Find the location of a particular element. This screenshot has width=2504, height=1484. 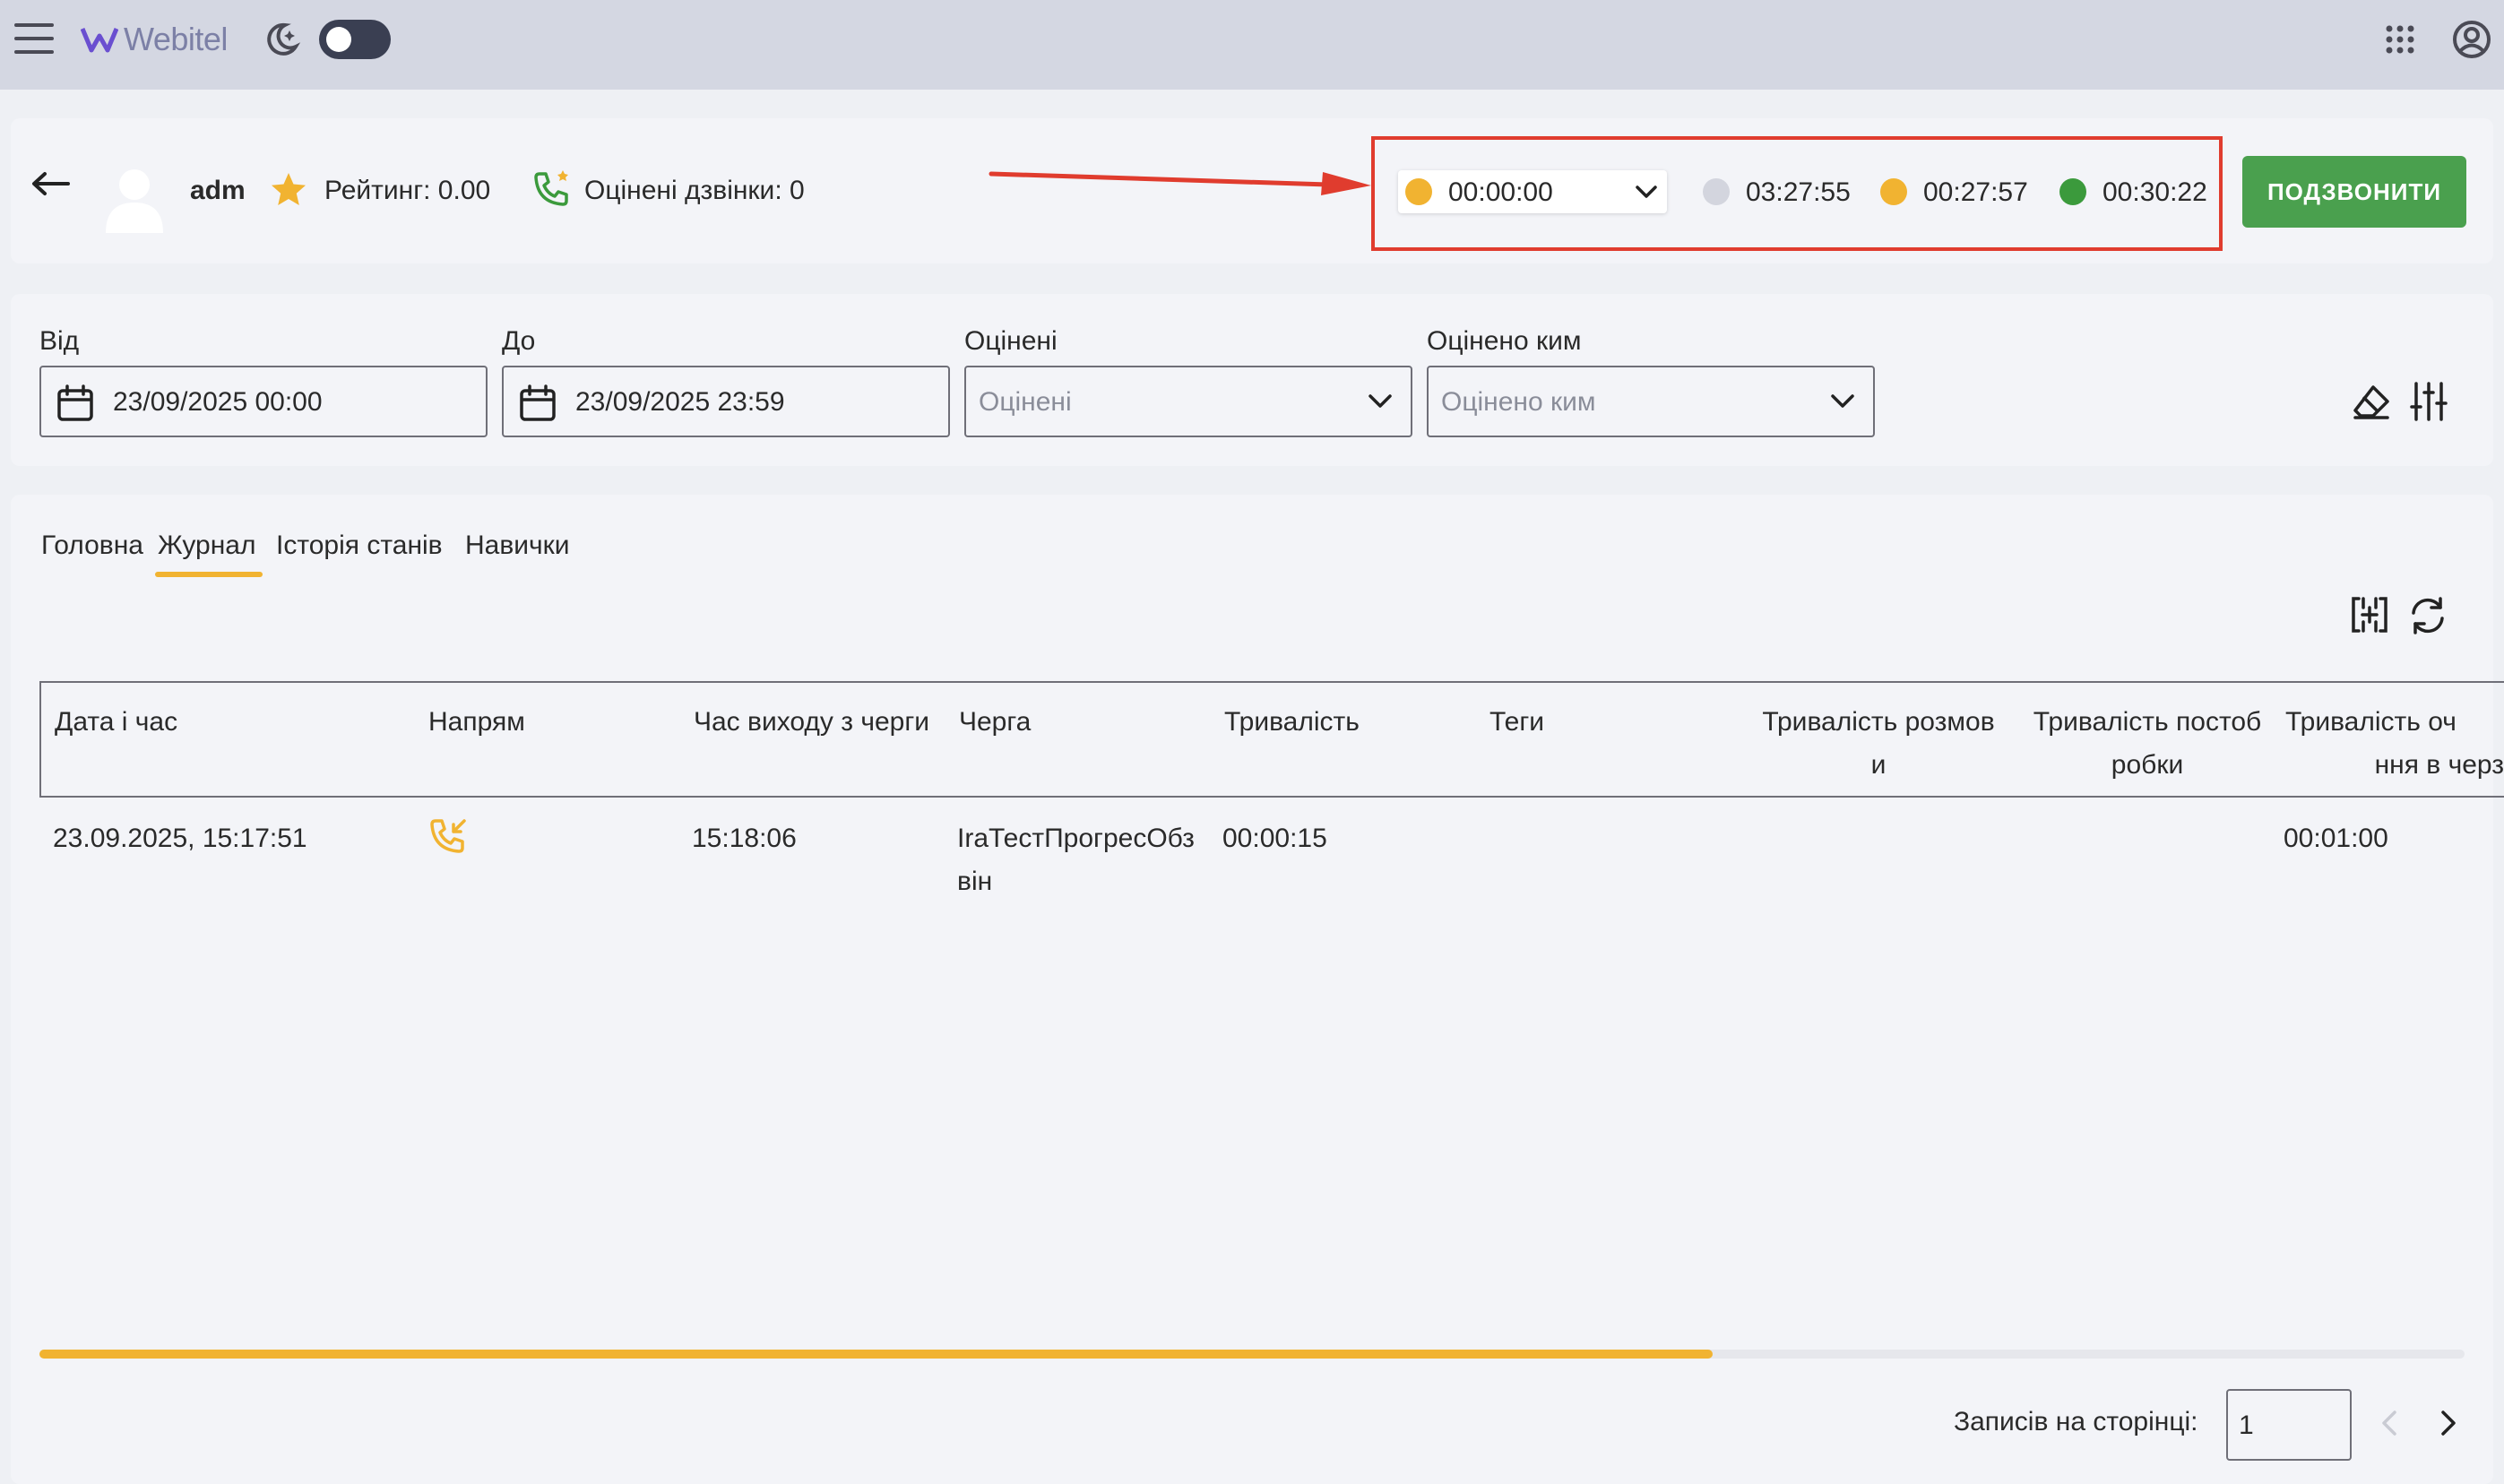

annotation-arrow-icon is located at coordinates (1180, 183).